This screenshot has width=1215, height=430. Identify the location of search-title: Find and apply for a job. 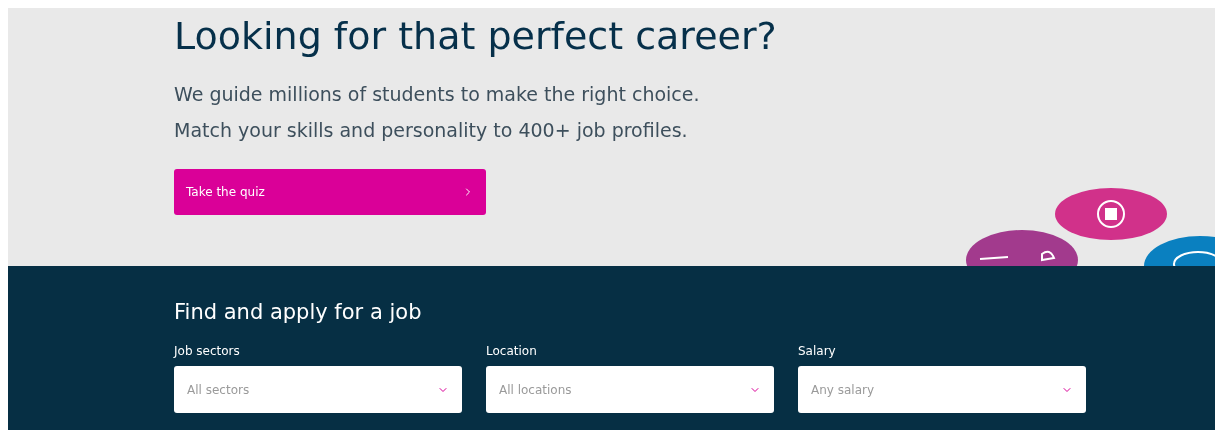
(298, 312).